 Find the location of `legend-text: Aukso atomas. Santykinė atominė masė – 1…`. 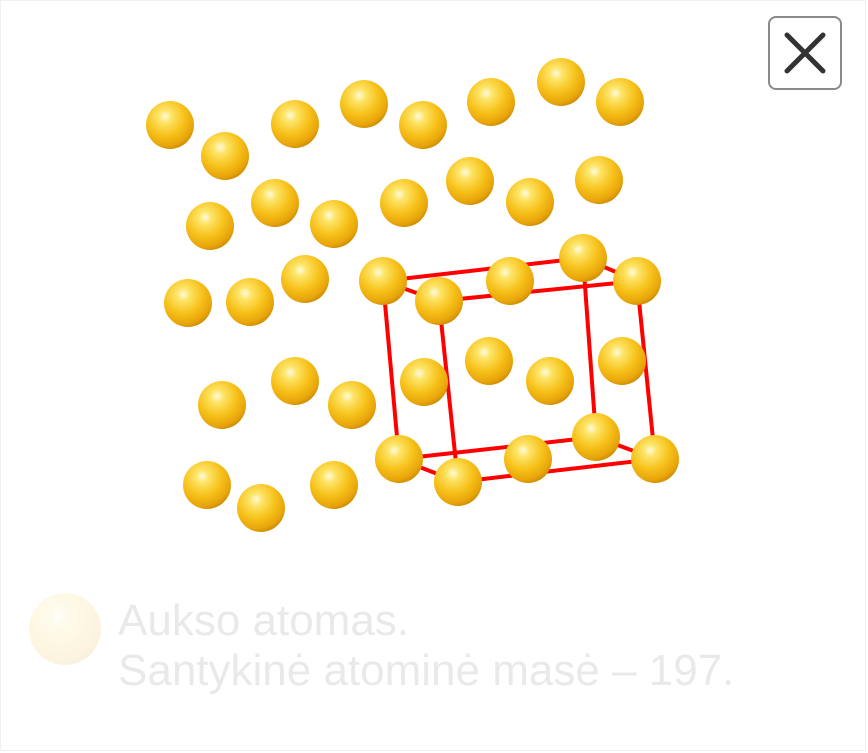

legend-text: Aukso atomas. Santykinė atominė masė – 1… is located at coordinates (426, 646).